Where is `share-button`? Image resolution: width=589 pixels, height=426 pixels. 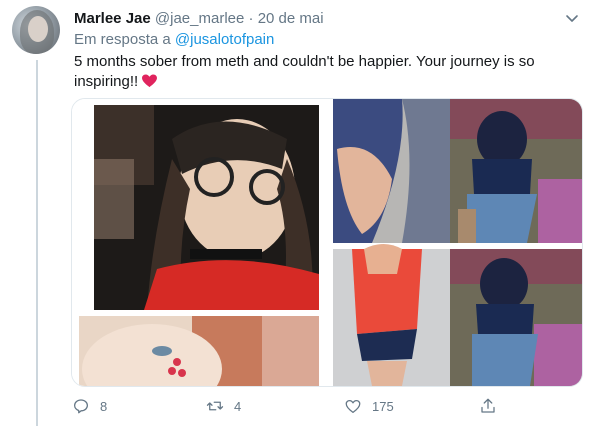 share-button is located at coordinates (488, 406).